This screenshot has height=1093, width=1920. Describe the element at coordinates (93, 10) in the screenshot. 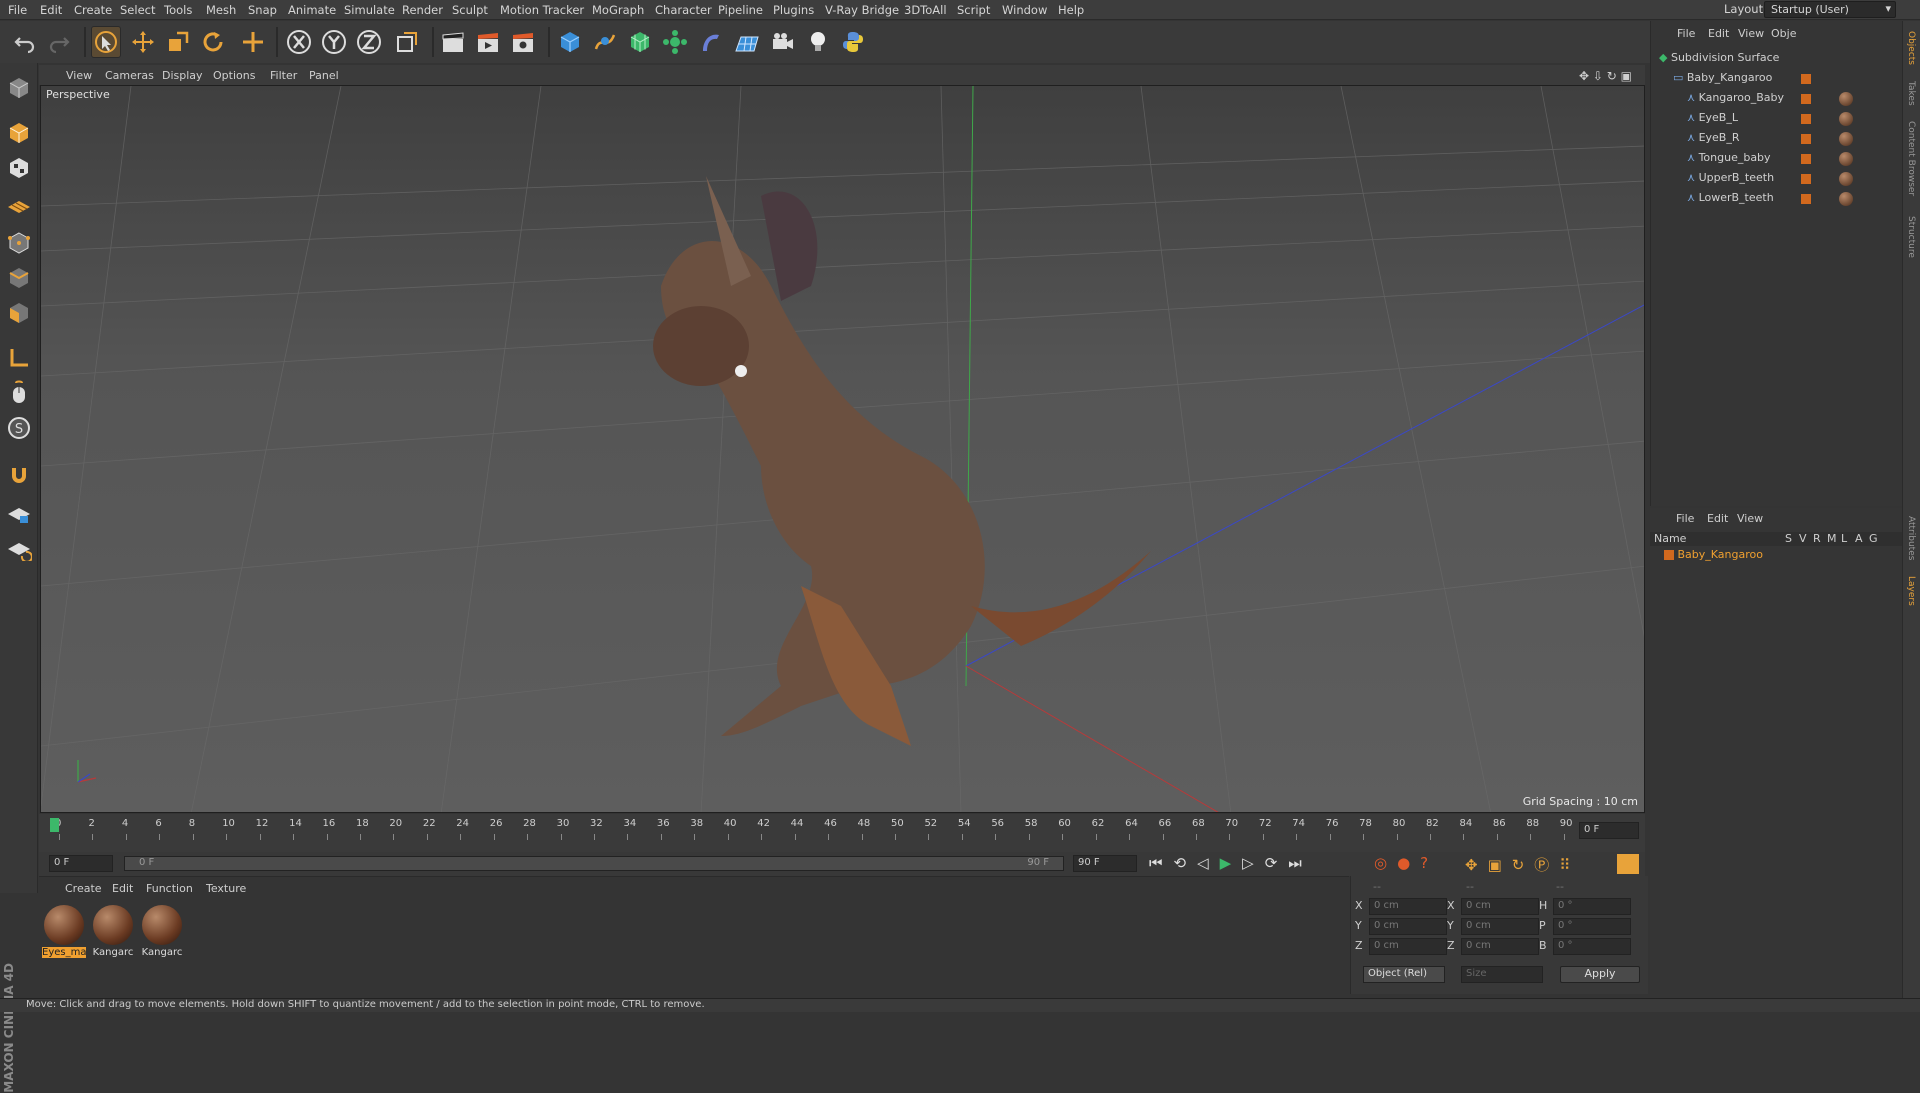

I see `menu-create: Create` at that location.